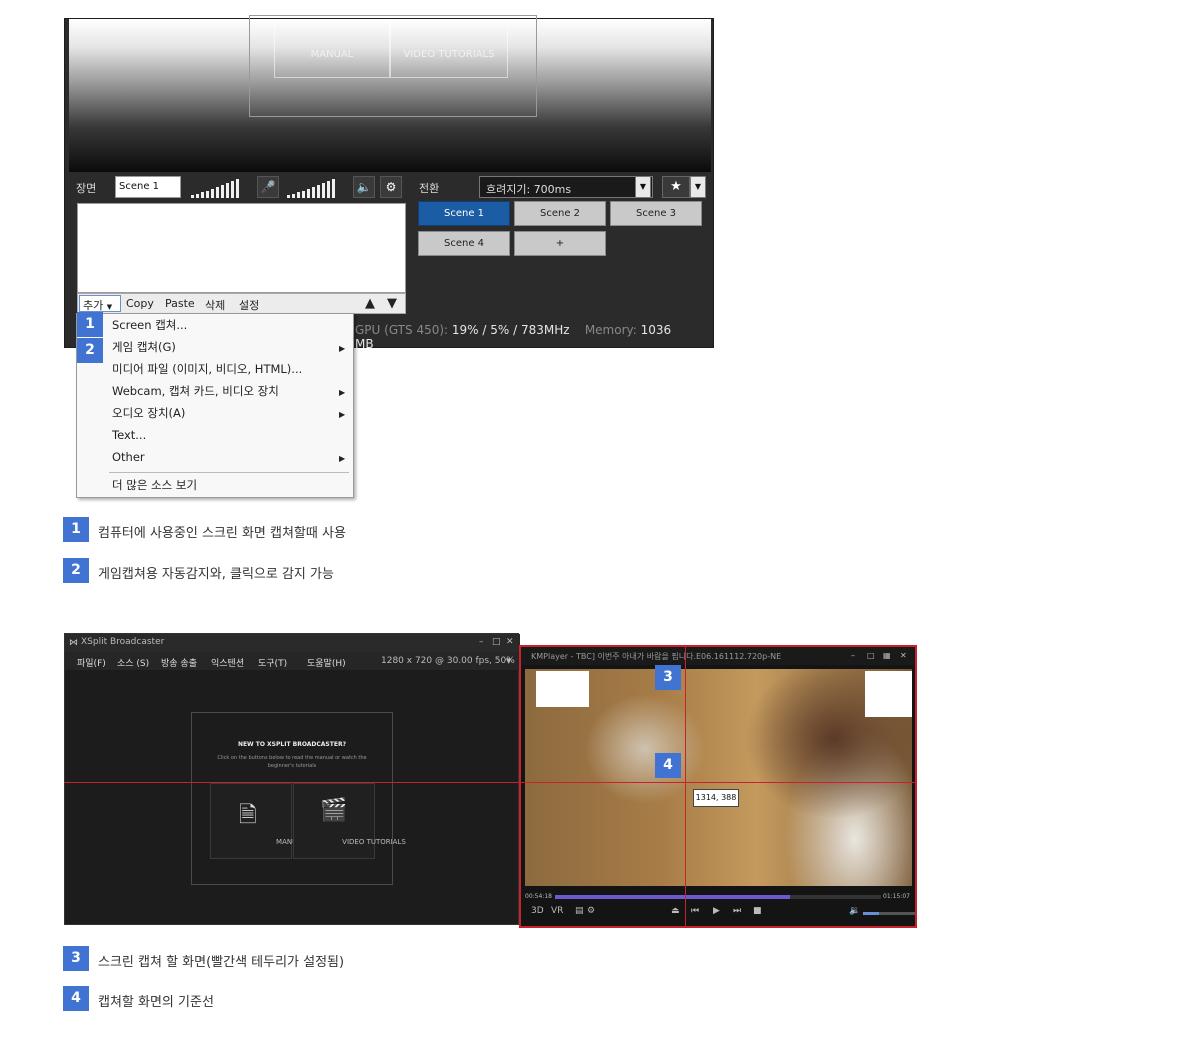 The width and height of the screenshot is (1200, 1039). What do you see at coordinates (402, 330) in the screenshot?
I see `gpu-label: GPU (GTS 450):` at bounding box center [402, 330].